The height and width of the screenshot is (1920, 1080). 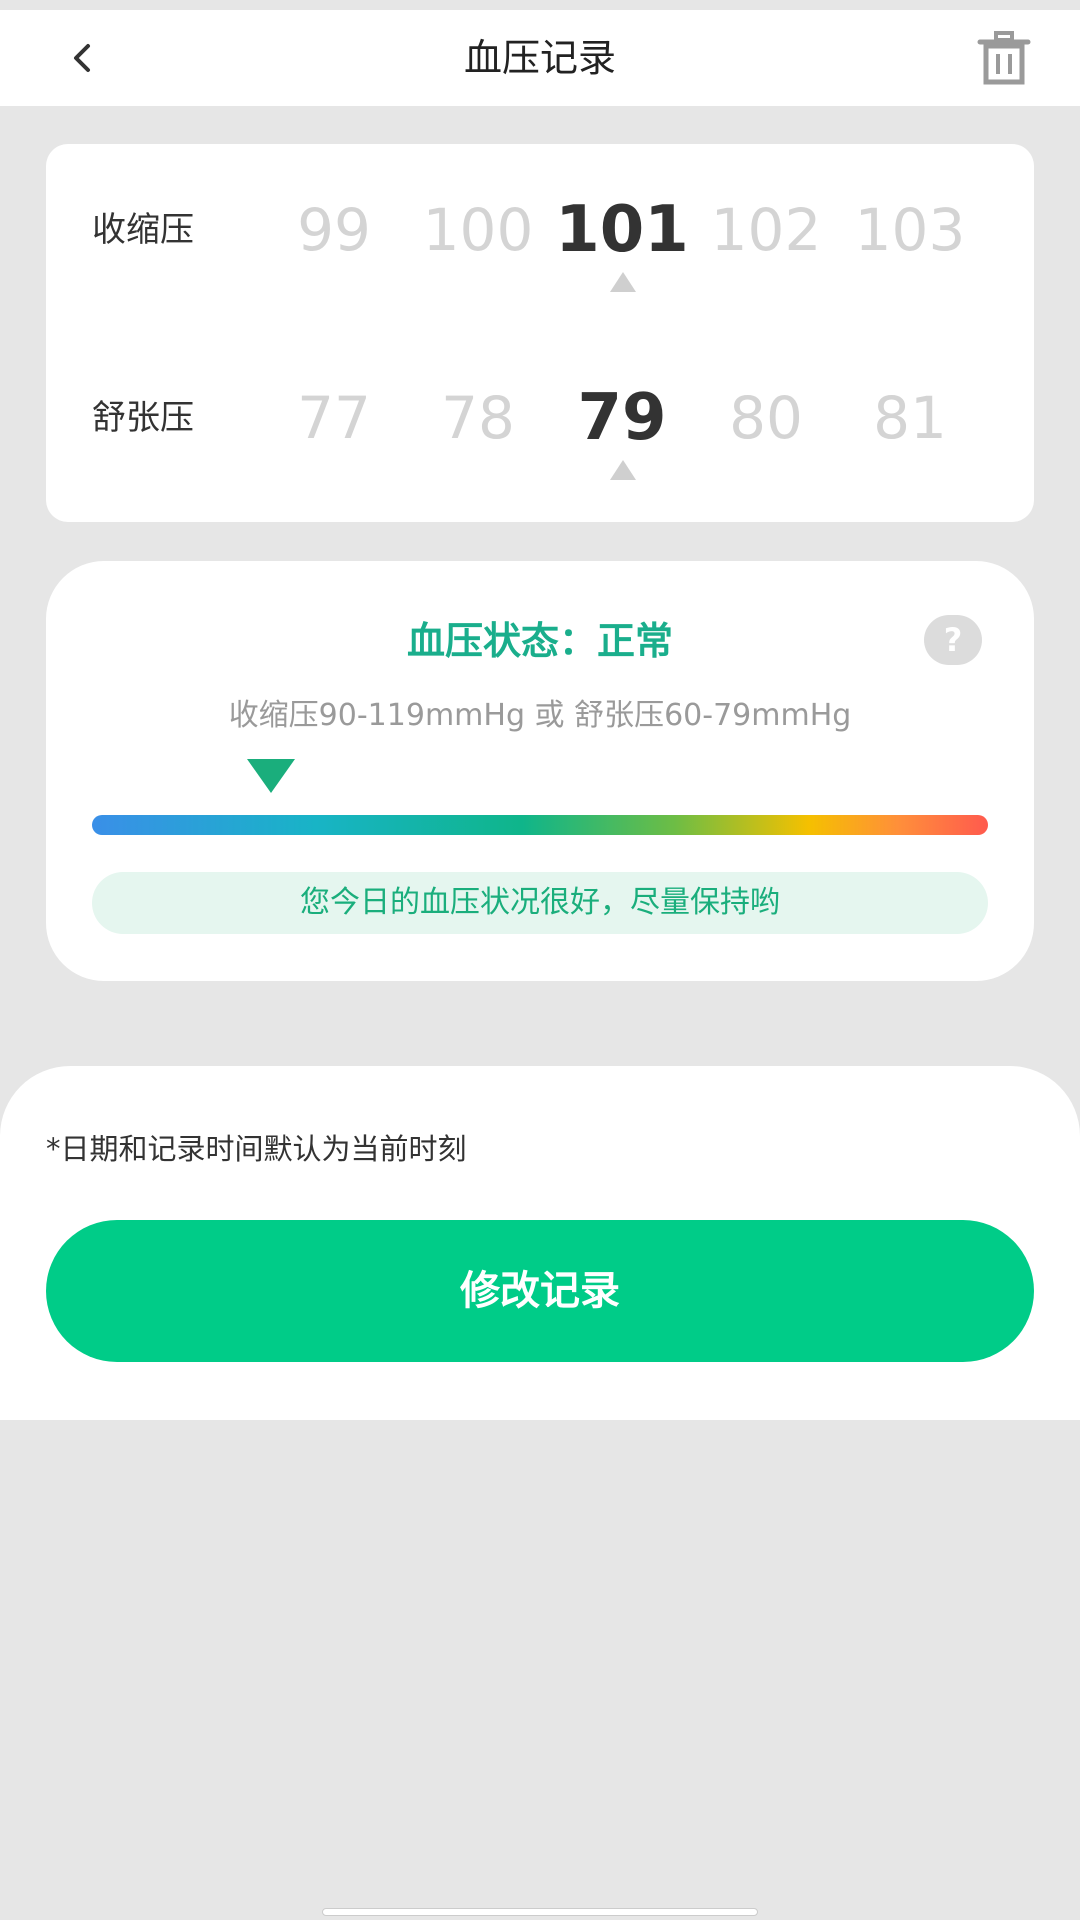 What do you see at coordinates (622, 418) in the screenshot?
I see `diastolic-selected-value: 79` at bounding box center [622, 418].